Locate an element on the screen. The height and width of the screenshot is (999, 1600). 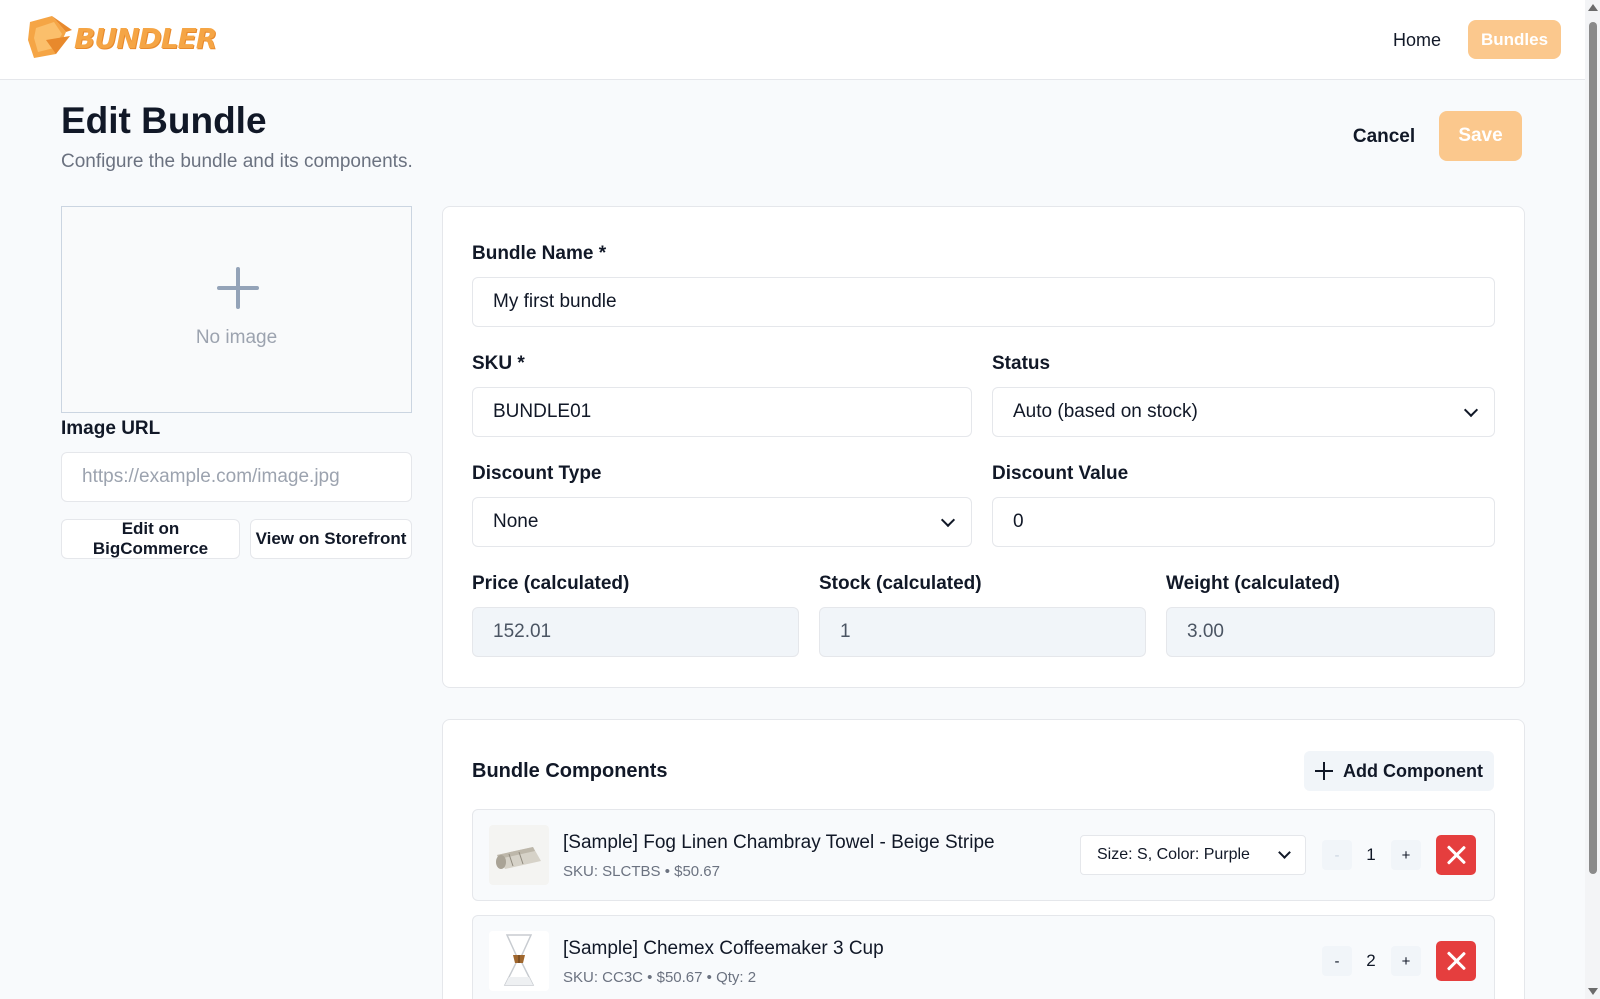
product-thumbnail-chemex is located at coordinates (519, 961).